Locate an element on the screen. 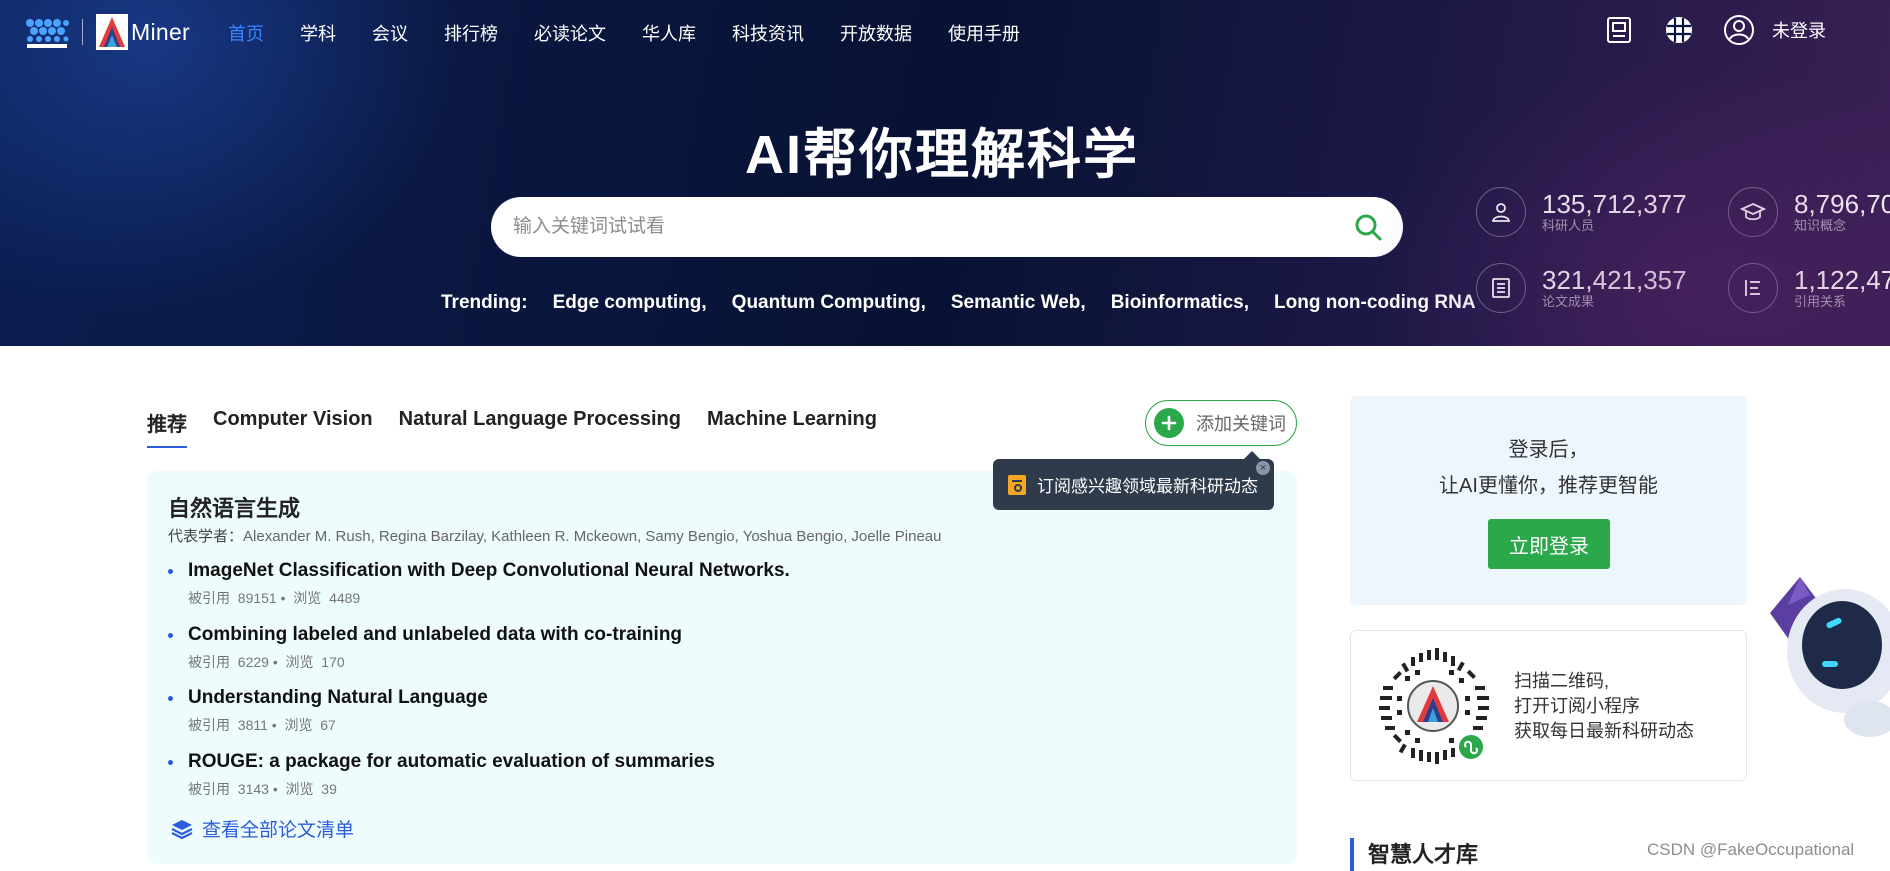  view-all-papers-link: 查看全部论文清单 is located at coordinates (262, 828).